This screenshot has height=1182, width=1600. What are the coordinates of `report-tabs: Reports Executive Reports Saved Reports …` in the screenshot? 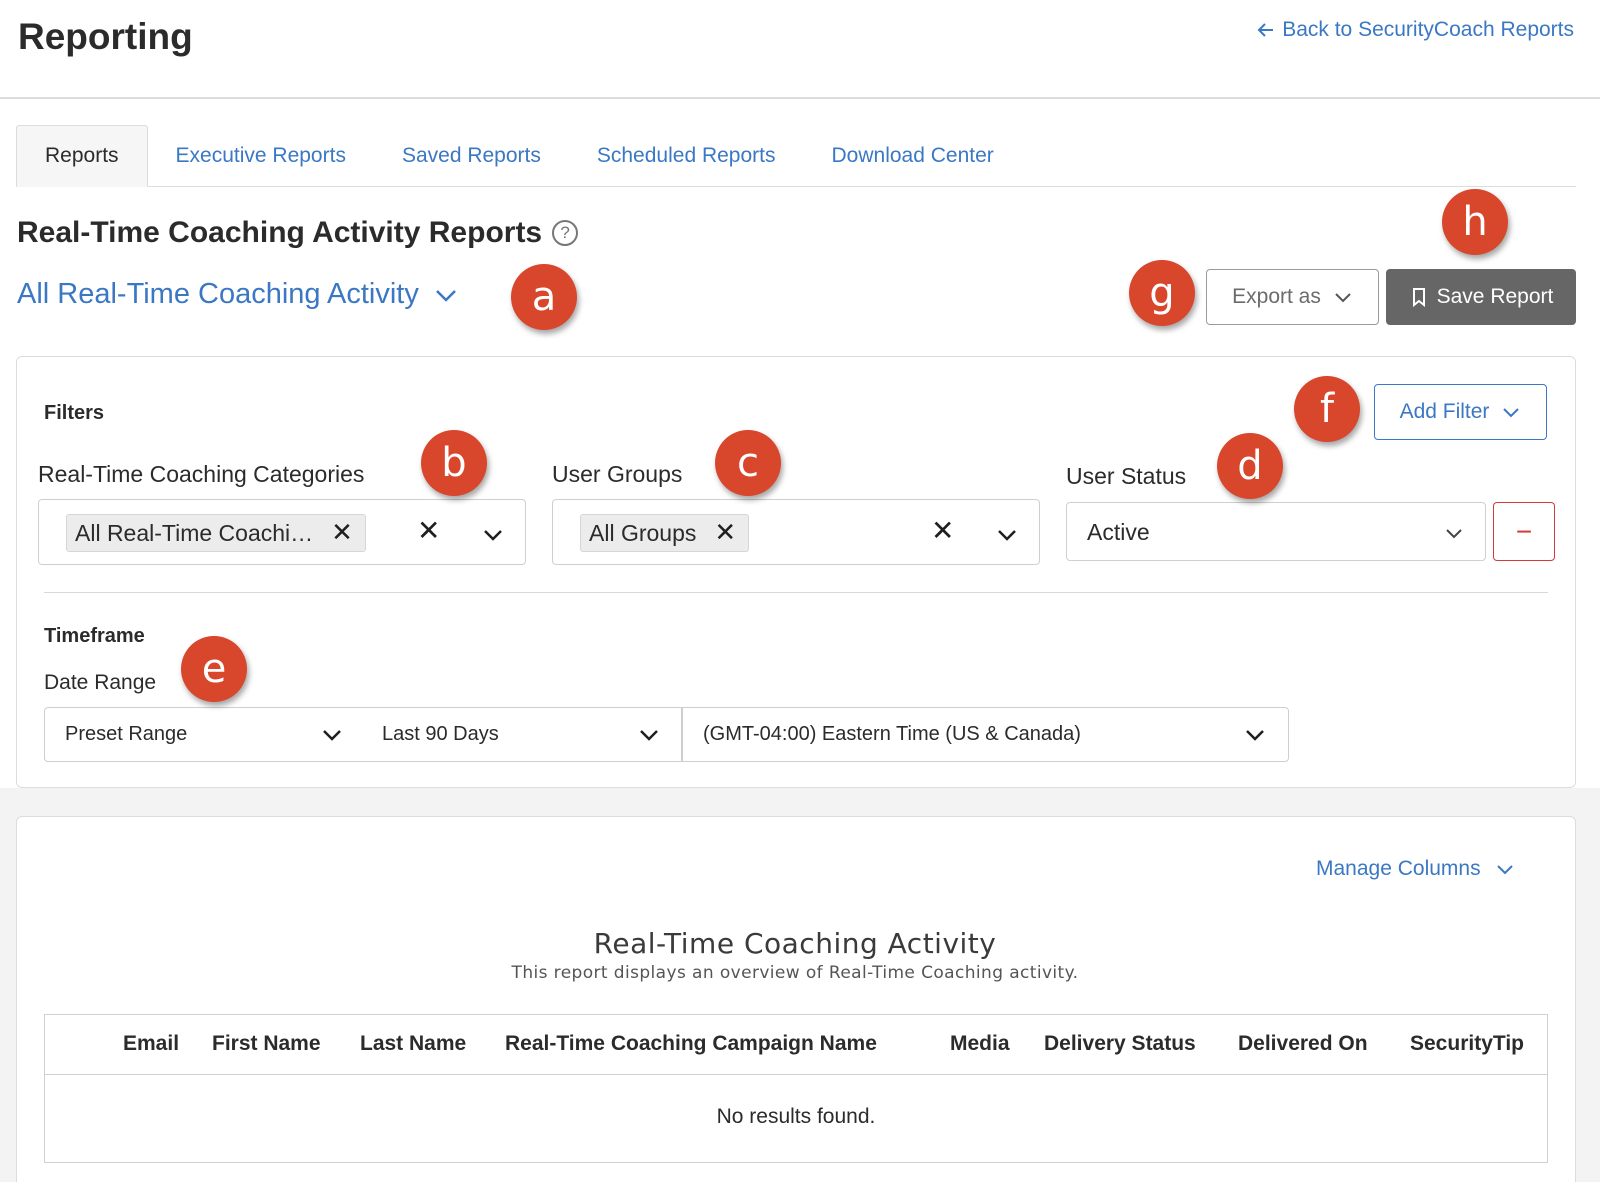 It's located at (796, 156).